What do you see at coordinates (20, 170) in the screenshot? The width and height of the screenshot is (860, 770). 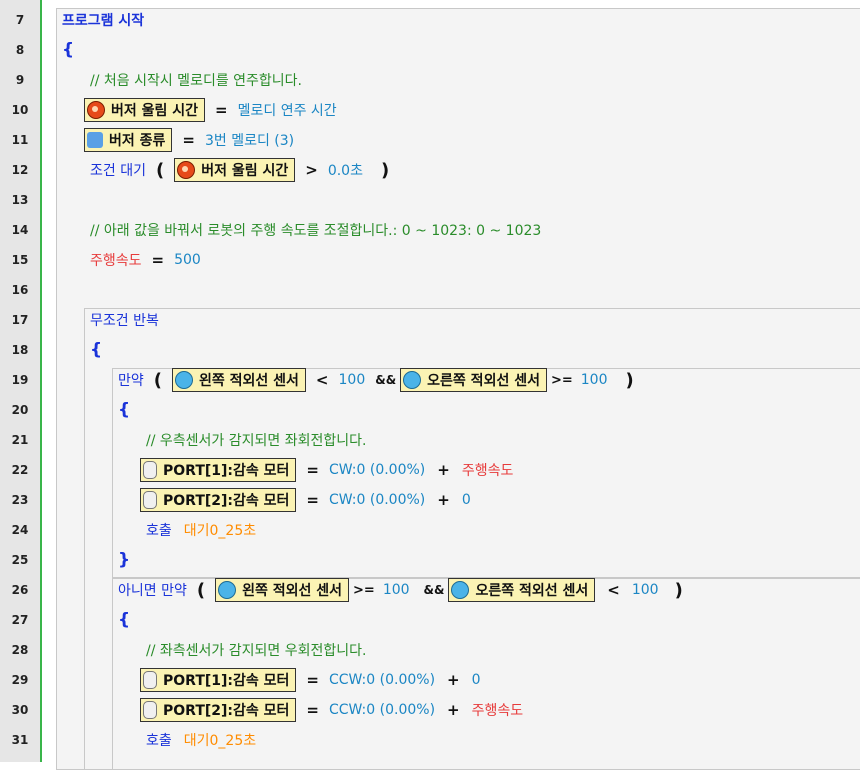 I see `line-number: 12` at bounding box center [20, 170].